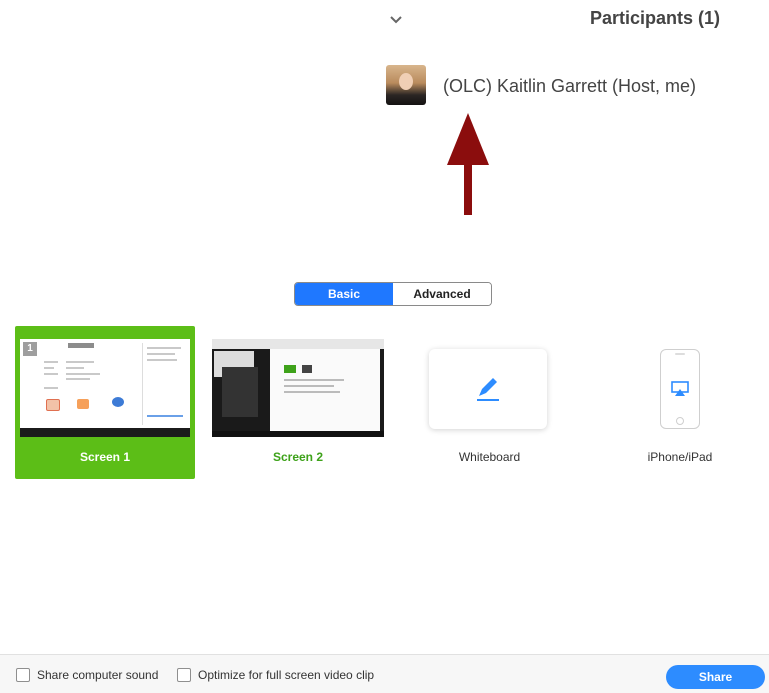 The image size is (769, 693). Describe the element at coordinates (298, 388) in the screenshot. I see `screen-2-thumbnail` at that location.